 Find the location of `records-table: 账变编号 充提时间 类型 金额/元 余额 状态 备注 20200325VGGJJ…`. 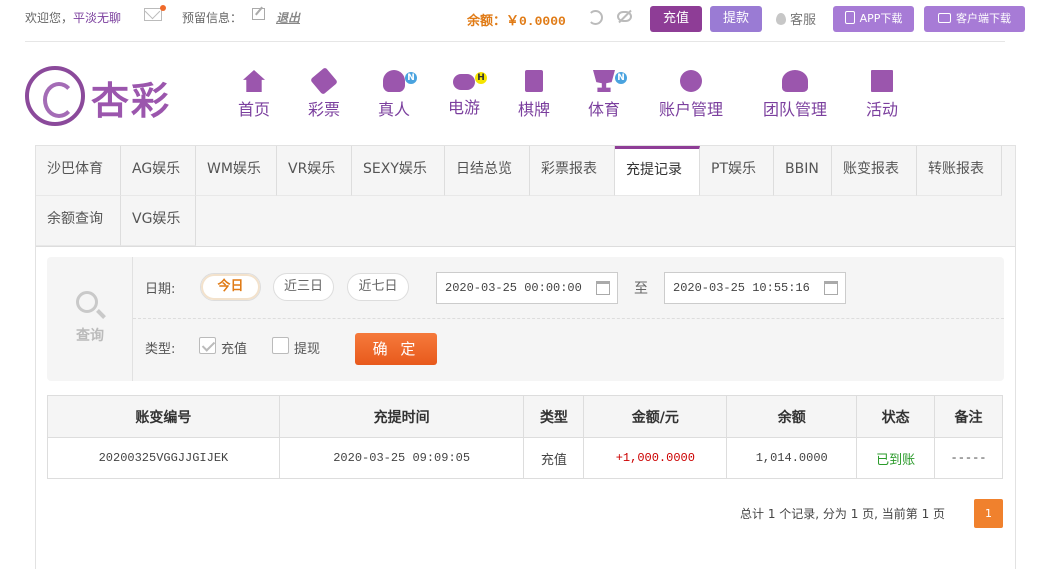

records-table: 账变编号 充提时间 类型 金额/元 余额 状态 备注 20200325VGGJJ… is located at coordinates (525, 437).